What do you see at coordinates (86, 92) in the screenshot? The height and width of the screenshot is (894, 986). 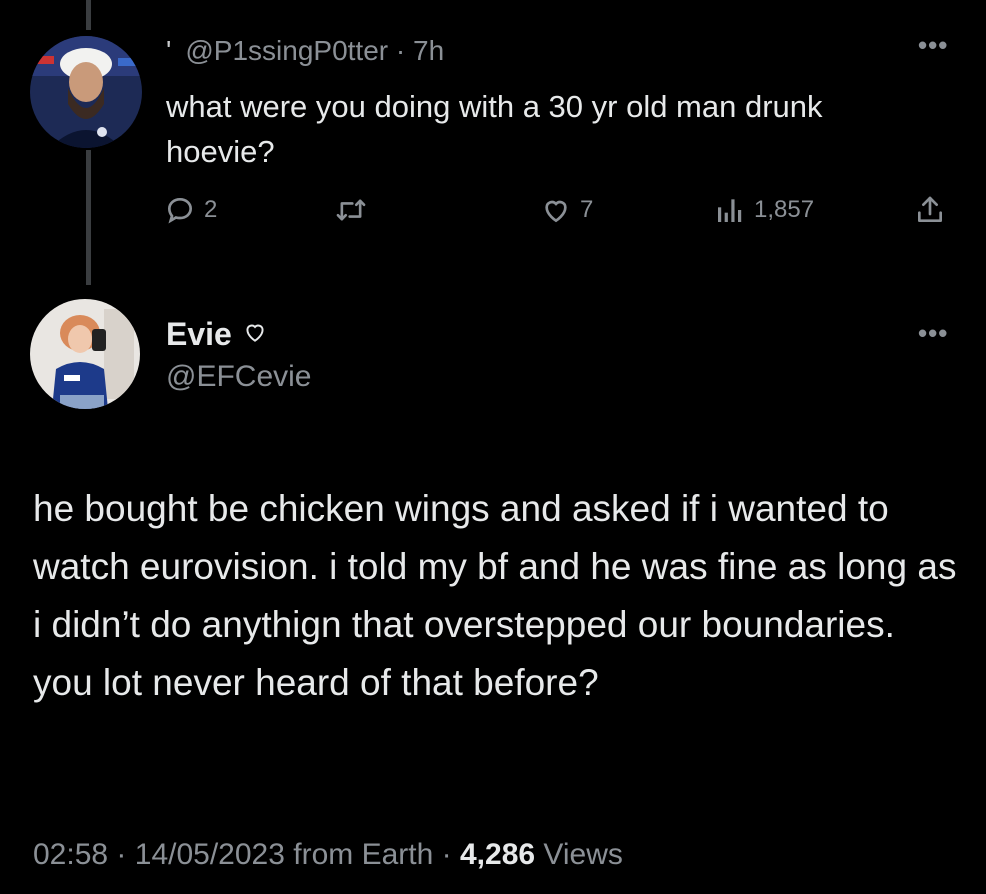 I see `reply-author-avatar` at bounding box center [86, 92].